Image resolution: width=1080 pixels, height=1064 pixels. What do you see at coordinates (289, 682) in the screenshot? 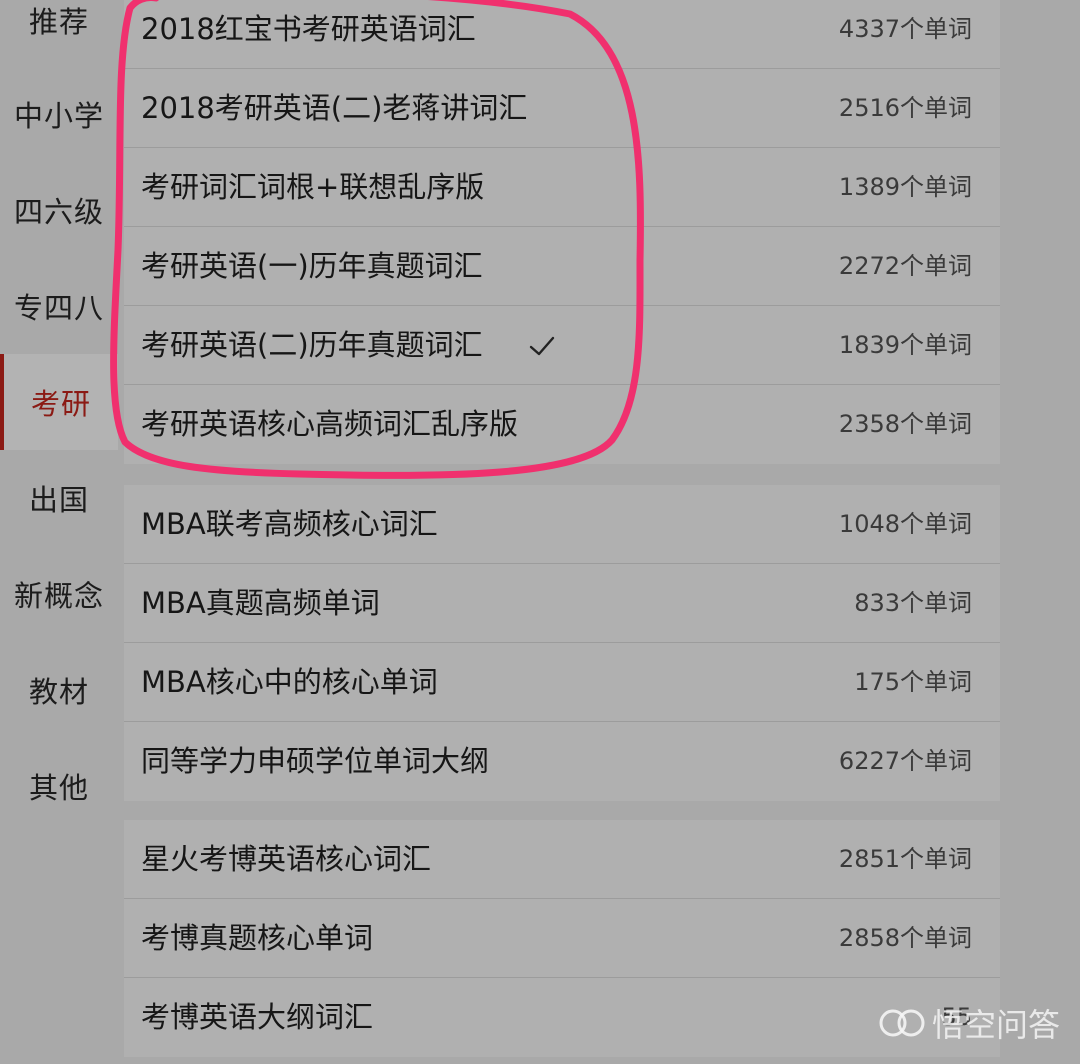
I see `book-title: MBA核心中的核心单词` at bounding box center [289, 682].